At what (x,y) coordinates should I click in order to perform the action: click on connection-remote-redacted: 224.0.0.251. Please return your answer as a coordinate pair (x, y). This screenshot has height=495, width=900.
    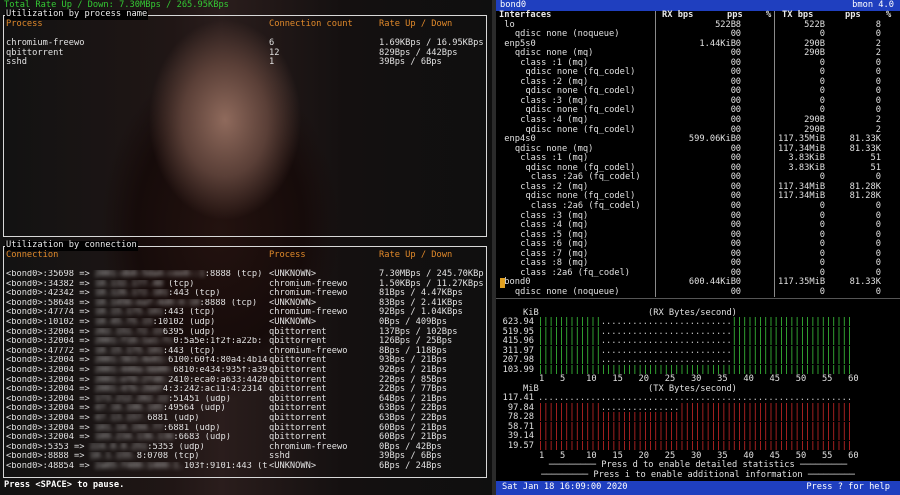
    Looking at the image, I should click on (118, 447).